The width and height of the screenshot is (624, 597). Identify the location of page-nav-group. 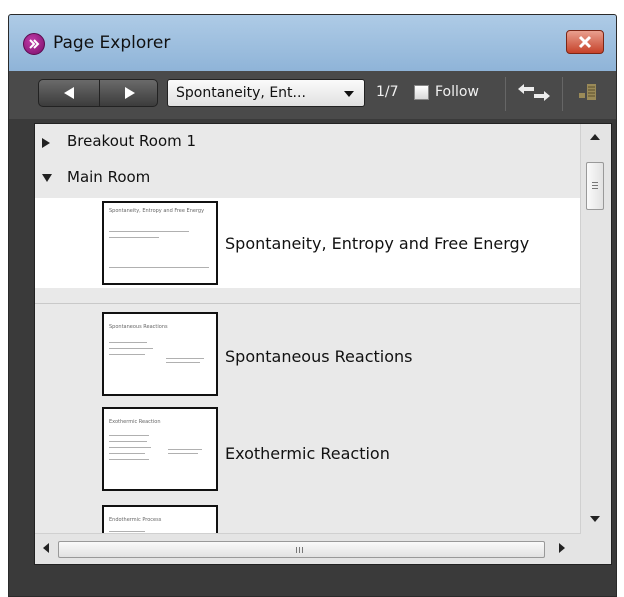
(98, 93).